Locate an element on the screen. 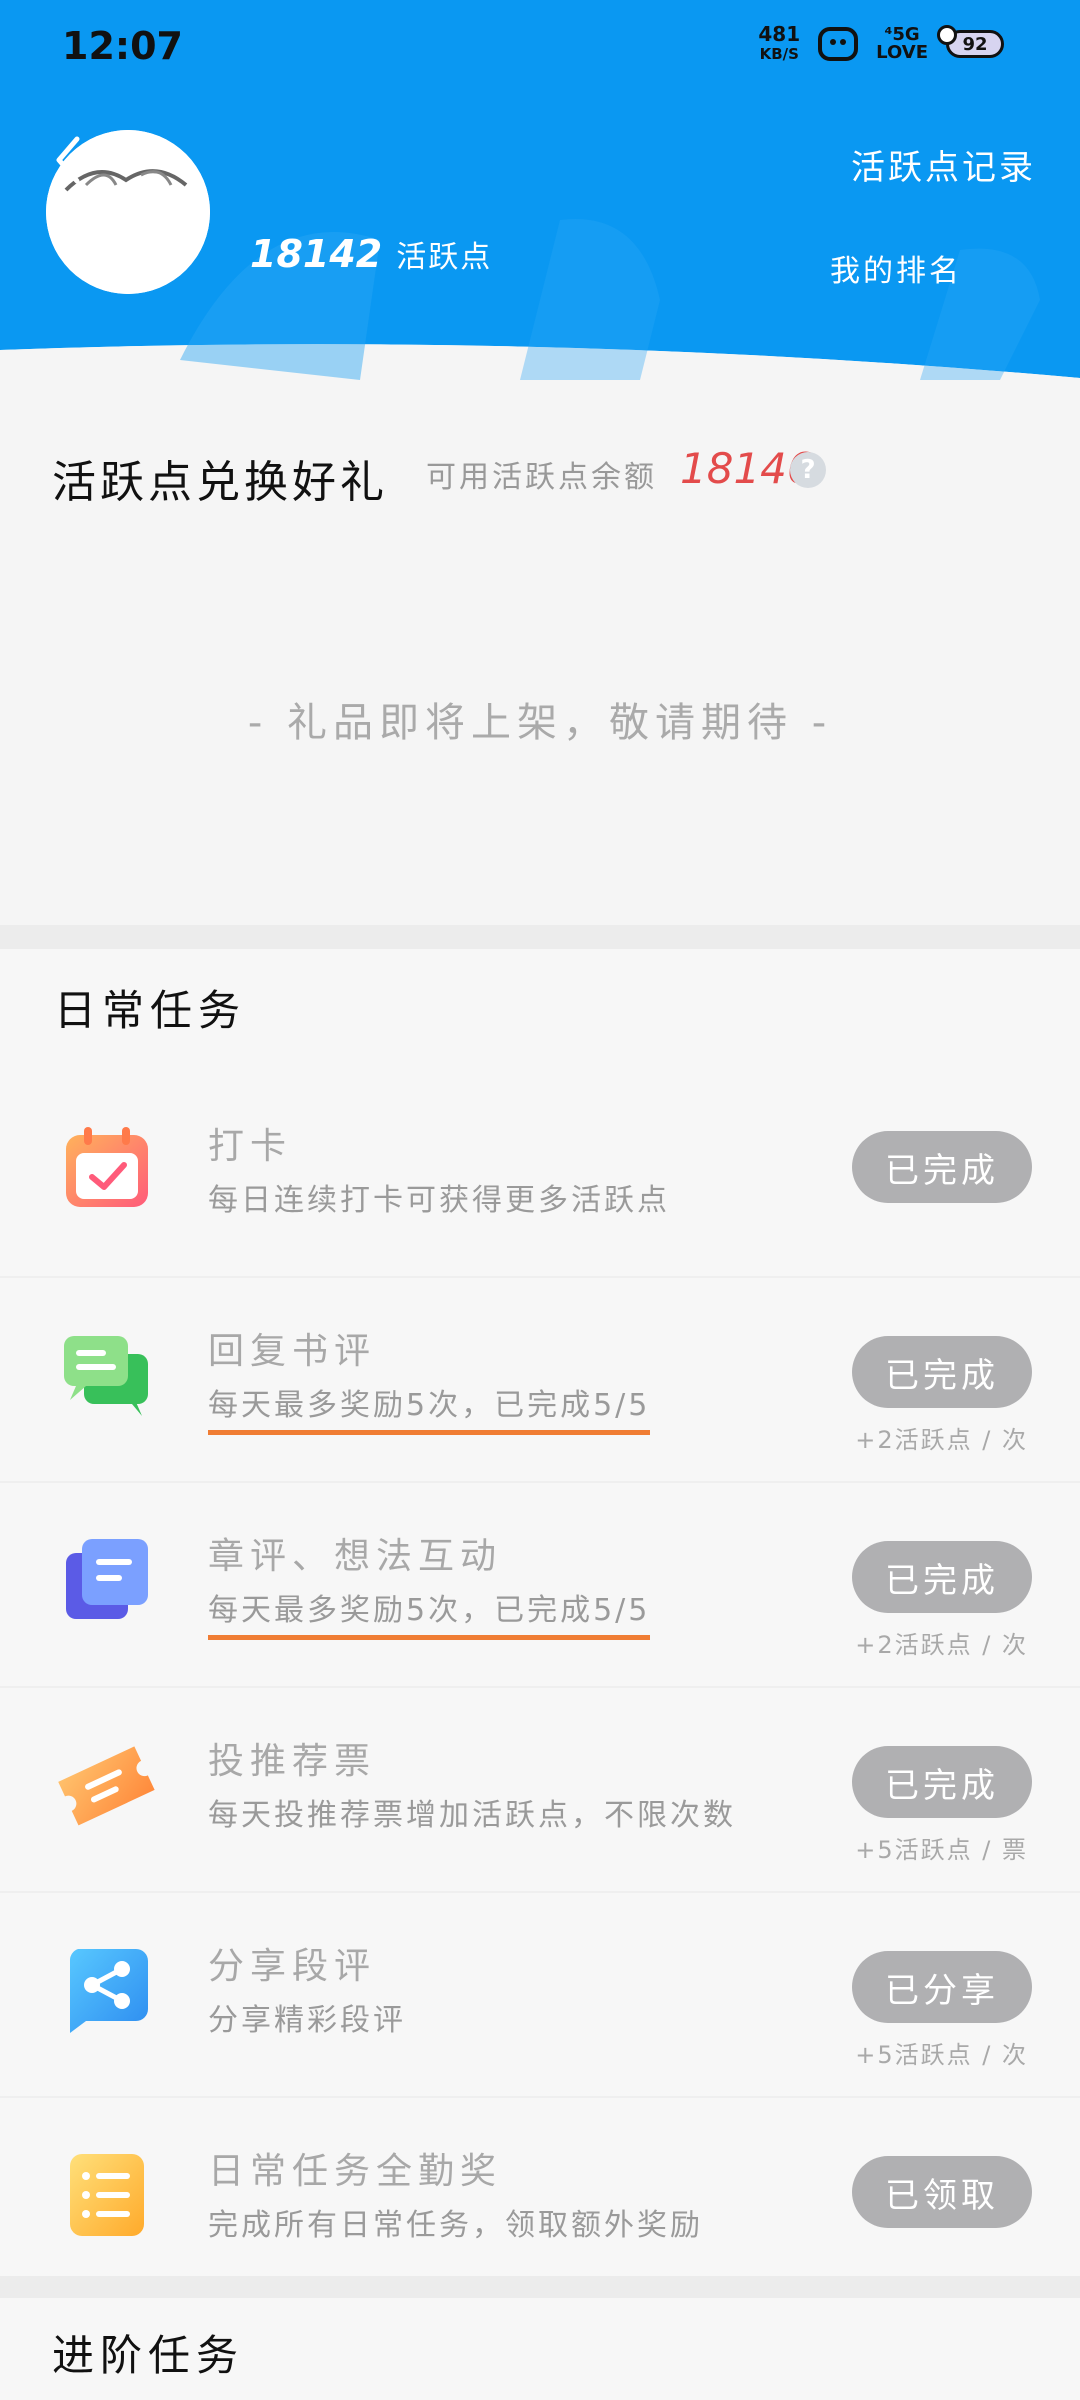 This screenshot has height=2400, width=1080. task-title: 分享段评 is located at coordinates (292, 1966).